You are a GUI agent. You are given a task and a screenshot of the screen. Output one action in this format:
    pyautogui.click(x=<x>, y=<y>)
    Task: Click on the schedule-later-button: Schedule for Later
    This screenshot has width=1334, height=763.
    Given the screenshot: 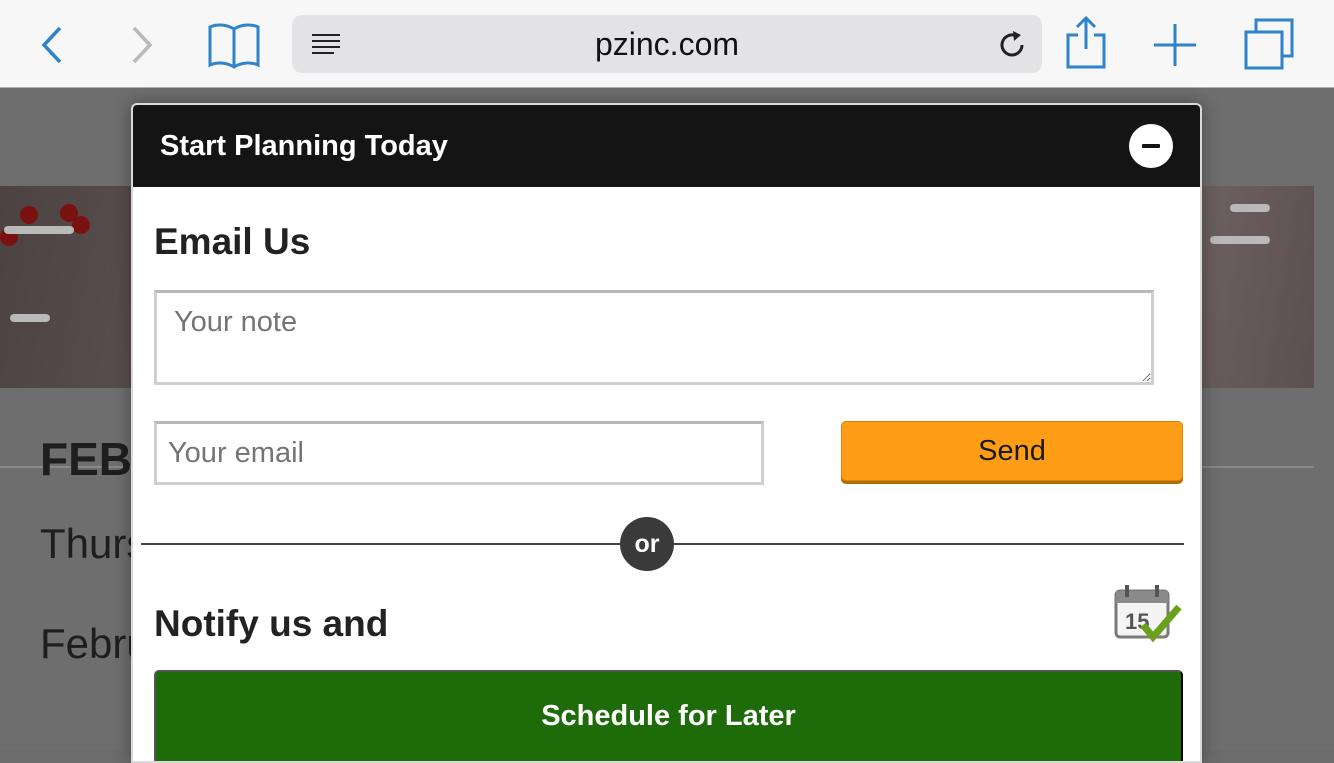 What is the action you would take?
    pyautogui.click(x=668, y=715)
    